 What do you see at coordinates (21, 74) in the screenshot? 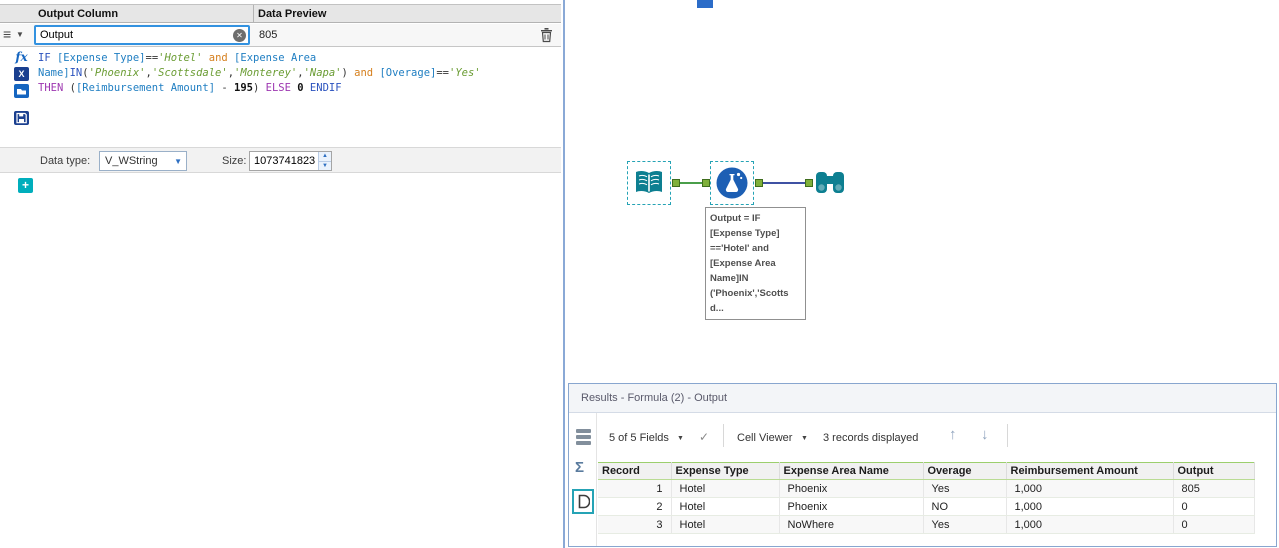
I see `columns-button: X` at bounding box center [21, 74].